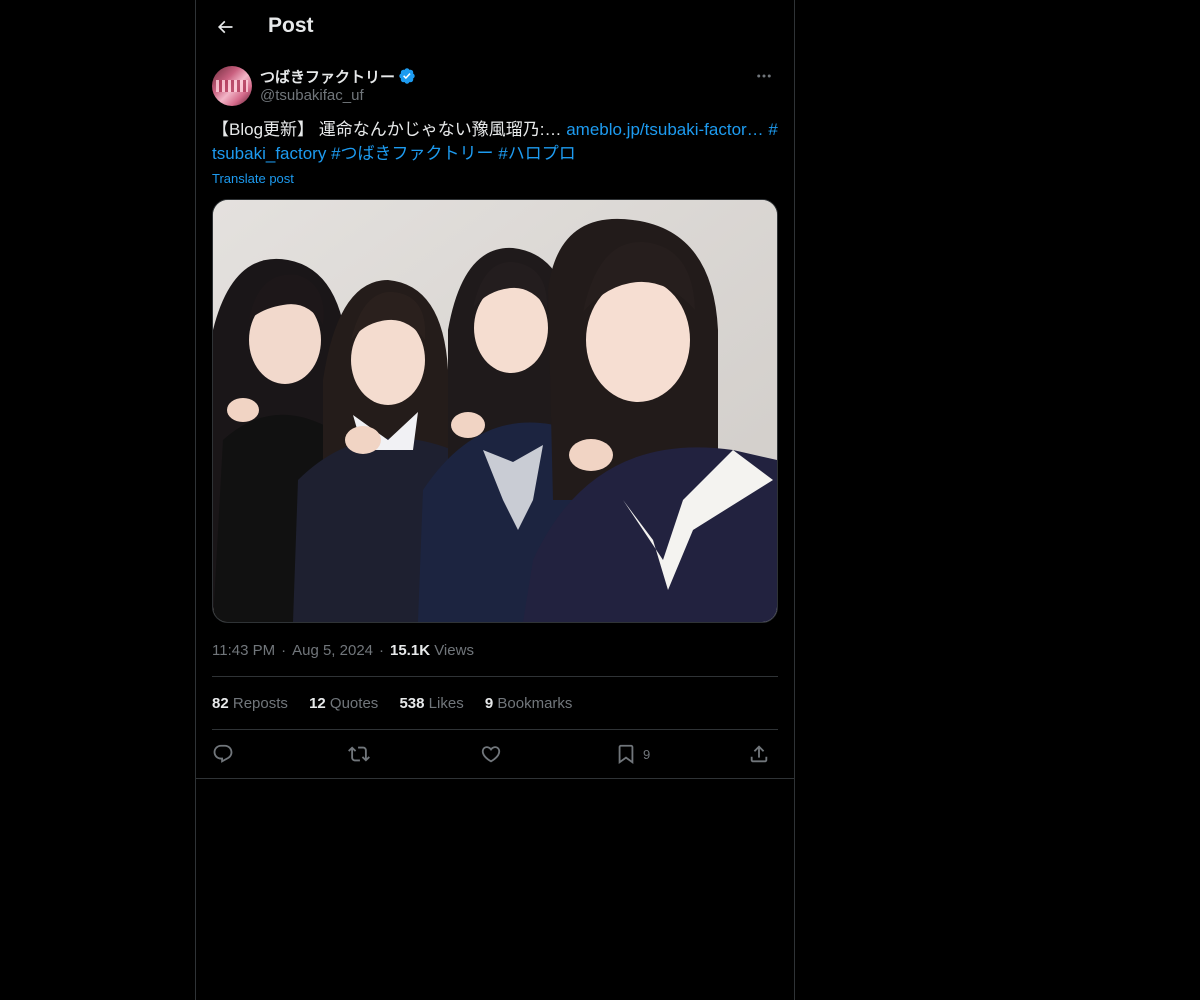 Image resolution: width=1200 pixels, height=1000 pixels. Describe the element at coordinates (647, 754) in the screenshot. I see `bookmark-count: 9` at that location.